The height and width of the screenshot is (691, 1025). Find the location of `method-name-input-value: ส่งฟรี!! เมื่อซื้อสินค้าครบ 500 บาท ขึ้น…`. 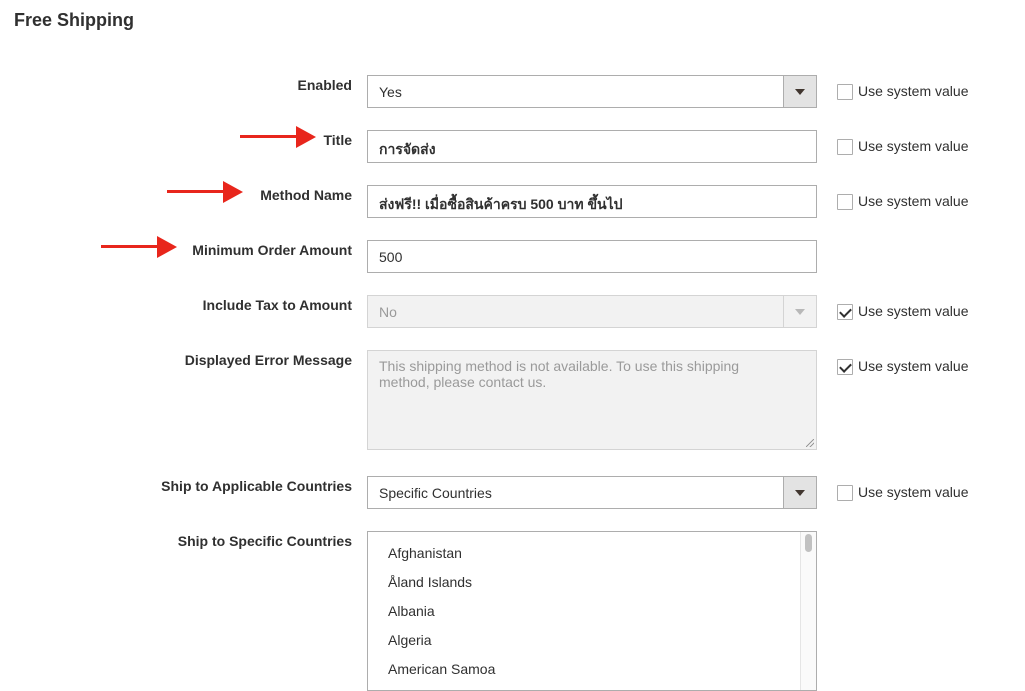

method-name-input-value: ส่งฟรี!! เมื่อซื้อสินค้าครบ 500 บาท ขึ้น… is located at coordinates (501, 204).